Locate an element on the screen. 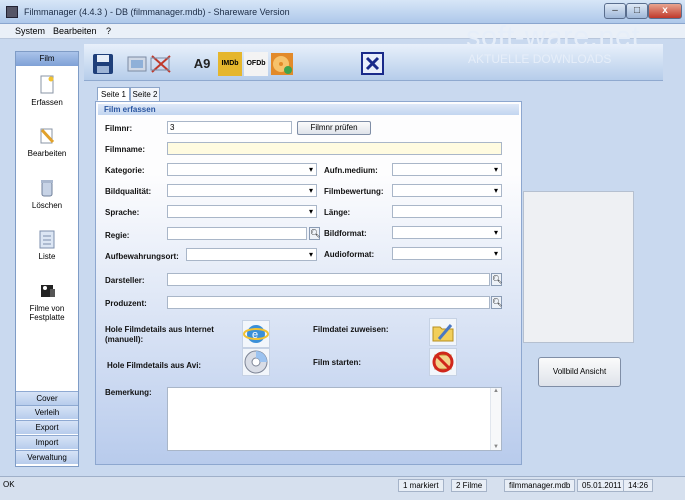 This screenshot has width=685, height=500. filmname-label: Filmname: is located at coordinates (125, 149).